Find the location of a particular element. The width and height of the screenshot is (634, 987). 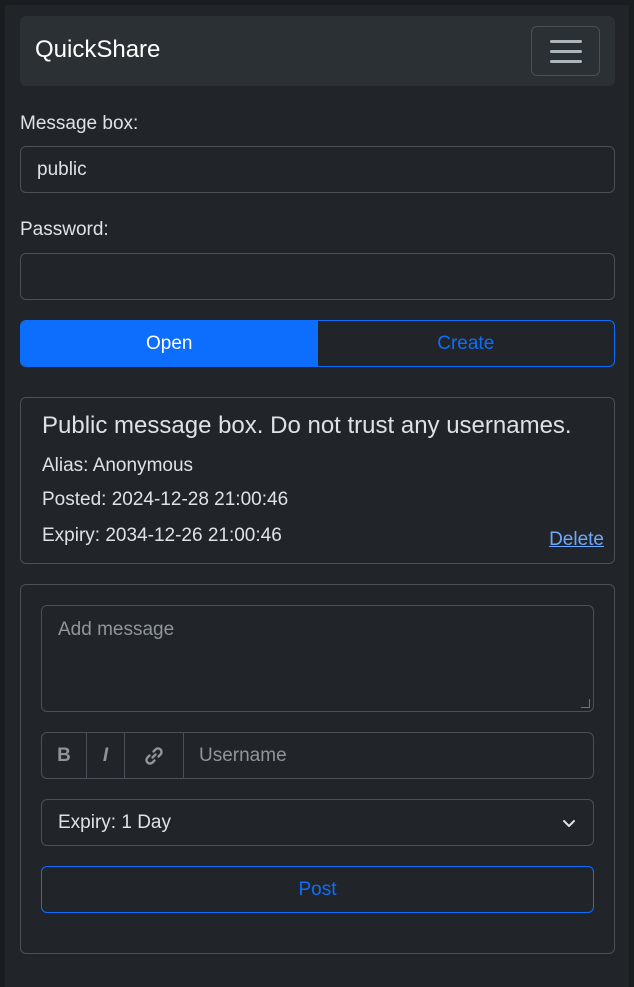

open-create-toggle: Open Create is located at coordinates (317, 343).